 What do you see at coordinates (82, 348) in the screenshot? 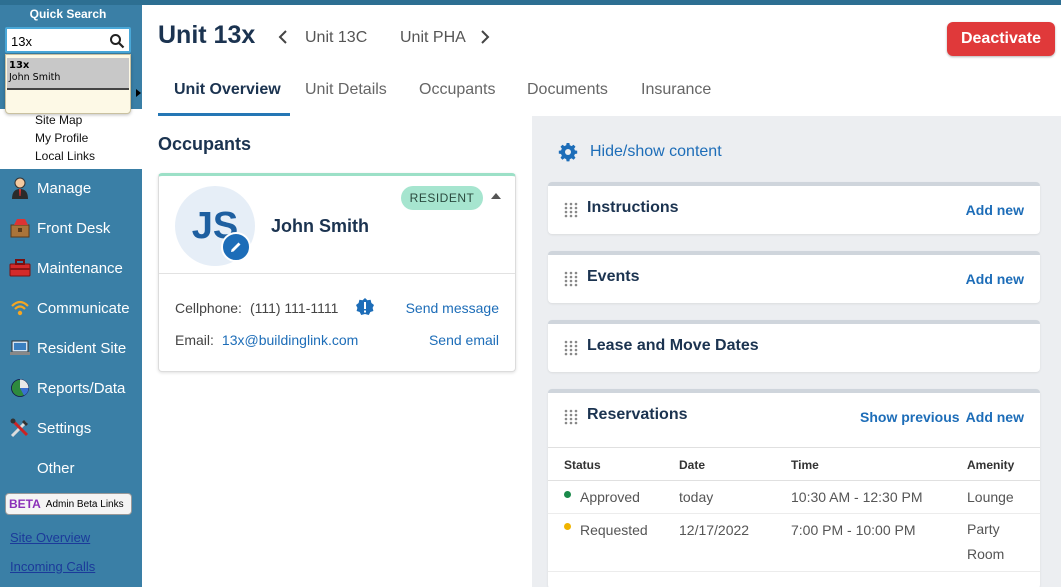
I see `nav-resident-site-label: Resident Site` at bounding box center [82, 348].